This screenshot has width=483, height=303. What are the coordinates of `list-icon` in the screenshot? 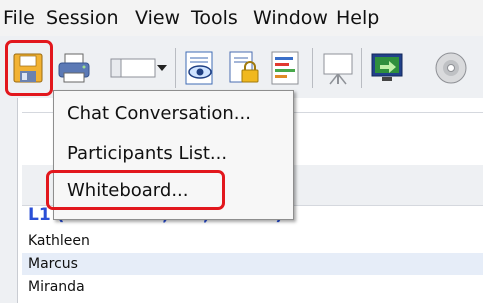 It's located at (285, 68).